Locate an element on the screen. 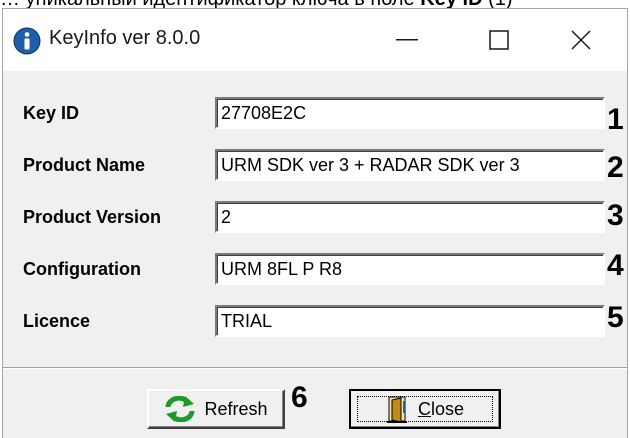  configuration-label: Configuration is located at coordinates (82, 269).